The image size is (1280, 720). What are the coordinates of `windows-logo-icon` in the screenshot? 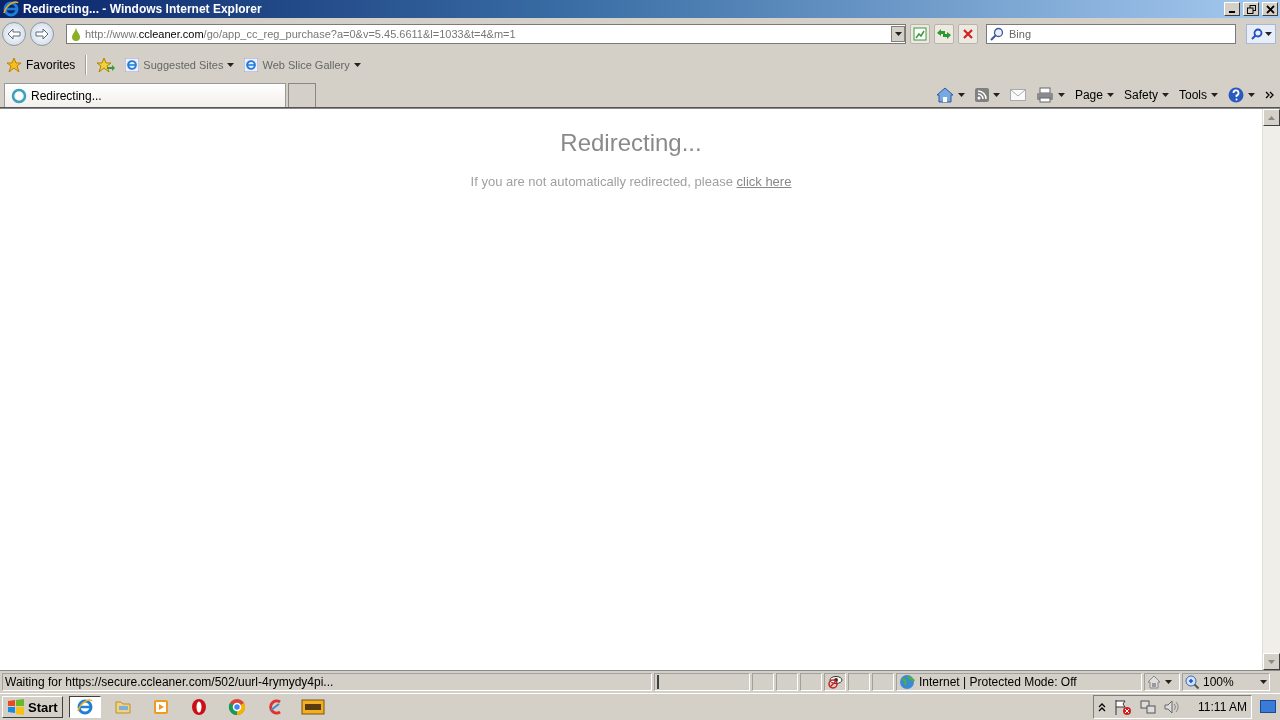 It's located at (16, 707).